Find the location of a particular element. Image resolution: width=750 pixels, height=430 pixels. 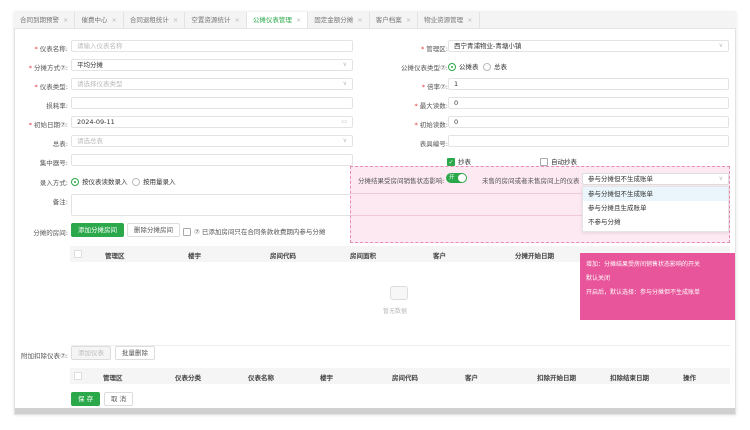

label-max-reading: * 最大读数: is located at coordinates (431, 106).